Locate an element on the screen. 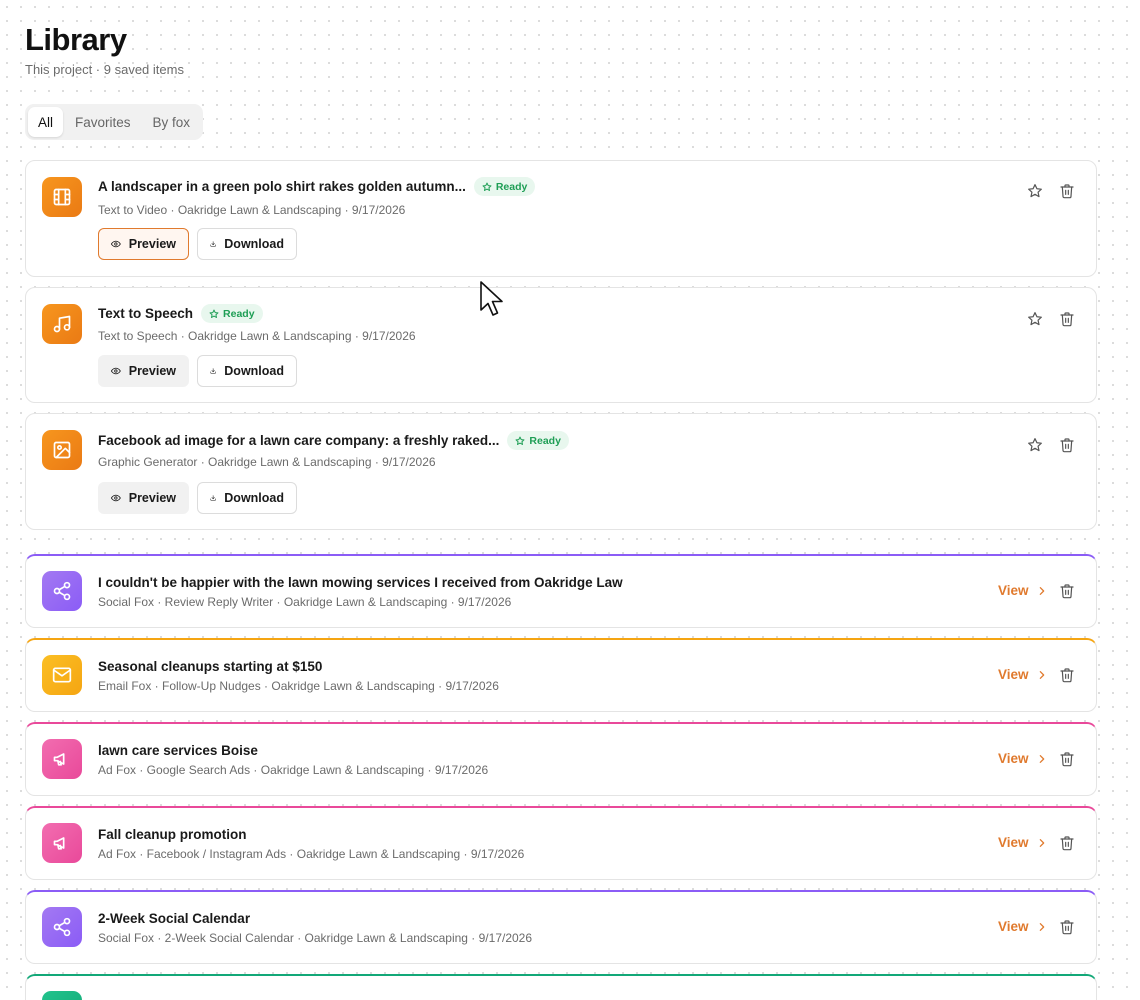  item-title: Text to Speech is located at coordinates (146, 313).